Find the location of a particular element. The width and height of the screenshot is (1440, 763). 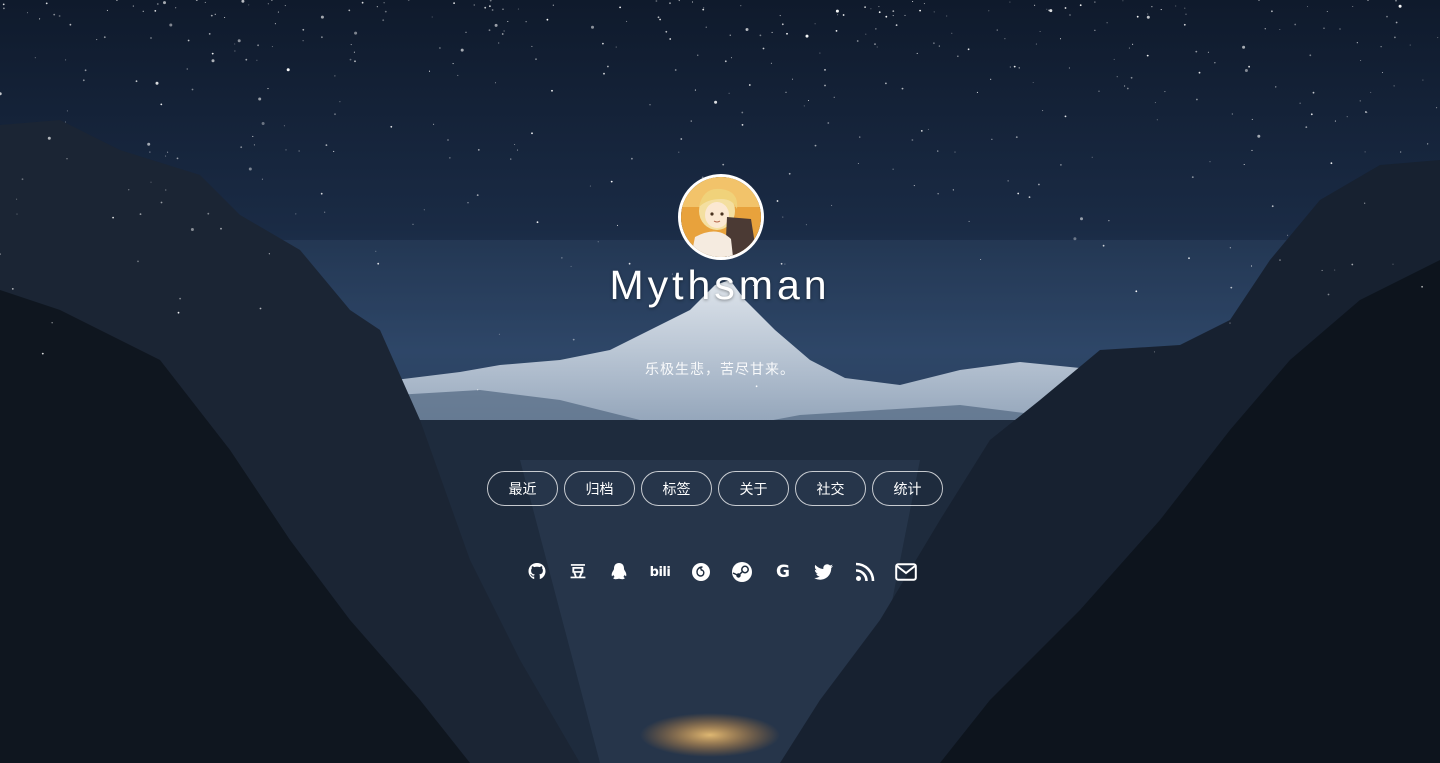

rss-link is located at coordinates (865, 572).